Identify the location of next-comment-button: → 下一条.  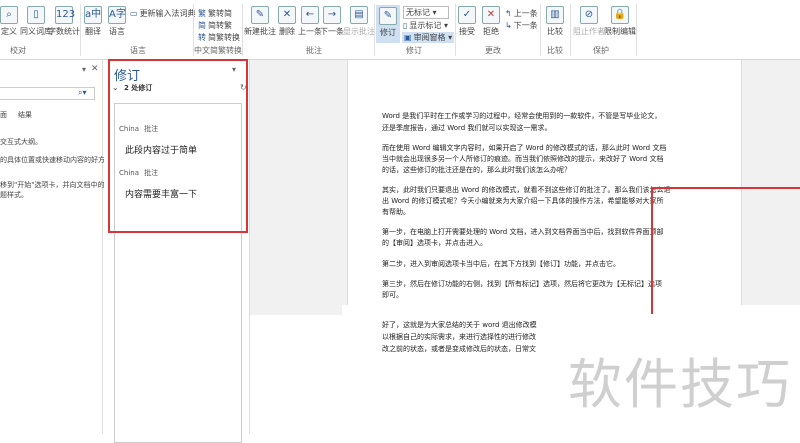
(332, 21).